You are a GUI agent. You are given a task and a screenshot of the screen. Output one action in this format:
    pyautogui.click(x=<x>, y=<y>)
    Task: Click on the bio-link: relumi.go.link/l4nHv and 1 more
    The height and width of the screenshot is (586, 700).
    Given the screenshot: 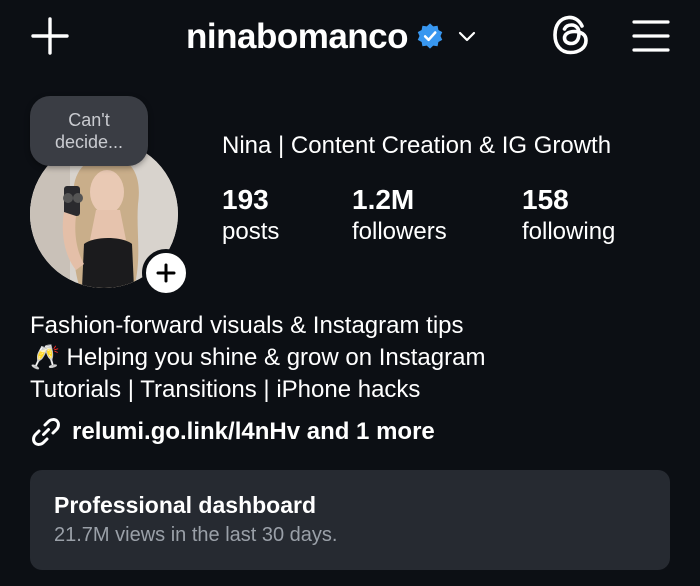 What is the action you would take?
    pyautogui.click(x=232, y=432)
    